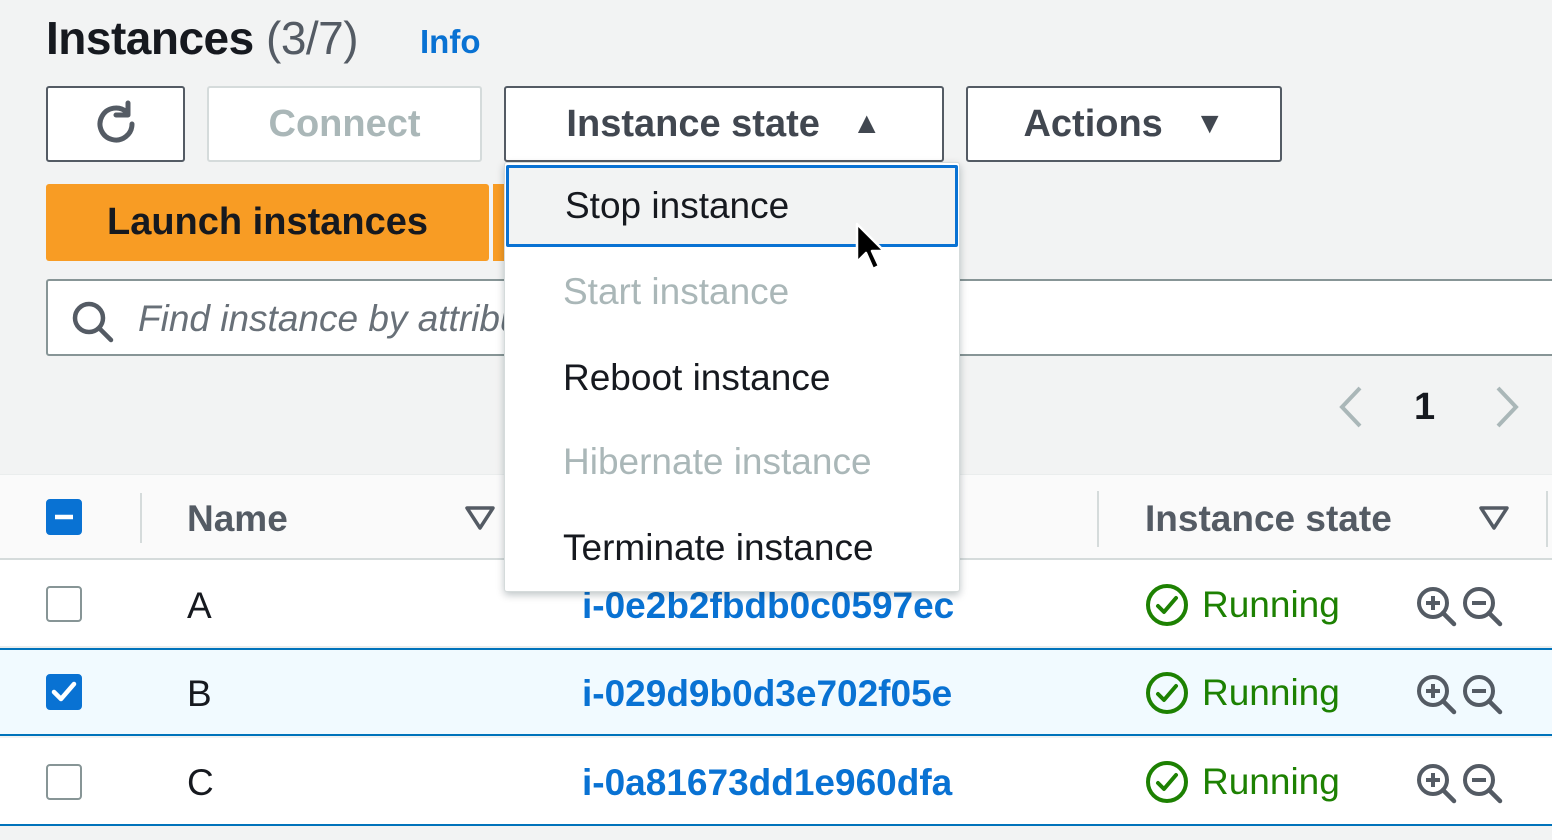  Describe the element at coordinates (1494, 518) in the screenshot. I see `sort-instance-state-icon` at that location.